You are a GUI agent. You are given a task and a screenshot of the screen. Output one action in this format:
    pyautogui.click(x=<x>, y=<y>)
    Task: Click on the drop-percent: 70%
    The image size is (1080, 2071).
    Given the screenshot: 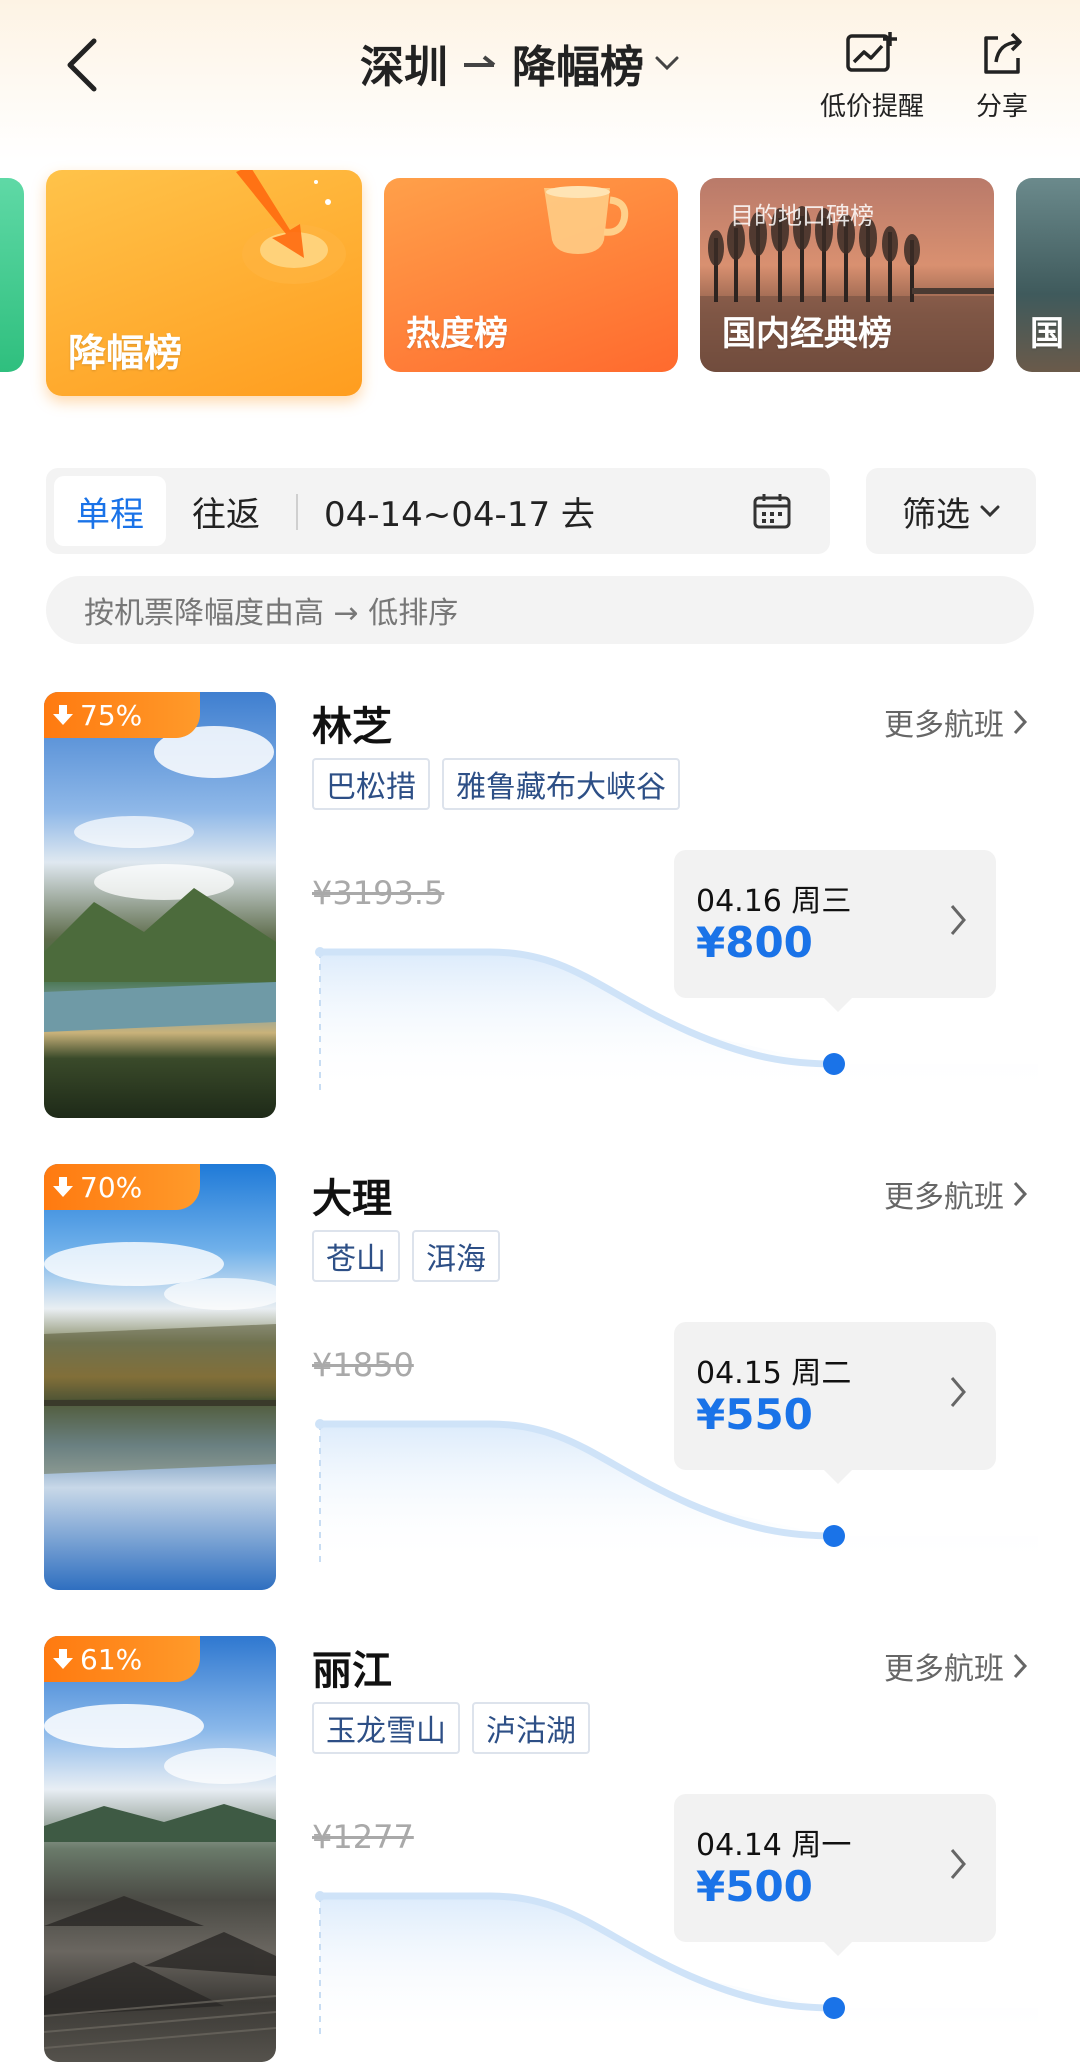 What is the action you would take?
    pyautogui.click(x=111, y=1187)
    